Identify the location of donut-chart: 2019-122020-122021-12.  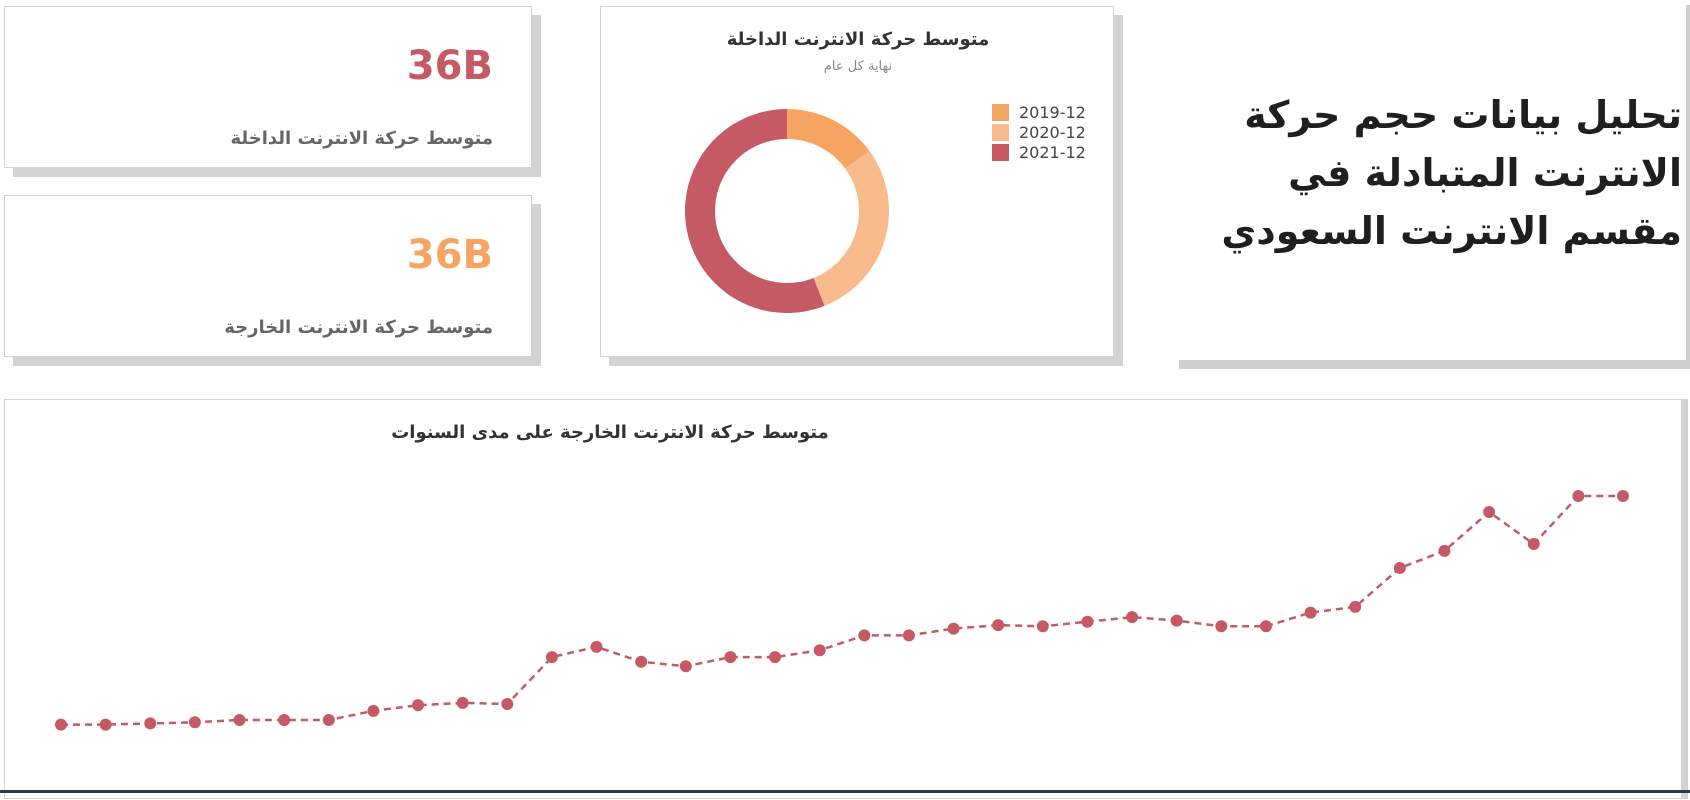
(885, 208).